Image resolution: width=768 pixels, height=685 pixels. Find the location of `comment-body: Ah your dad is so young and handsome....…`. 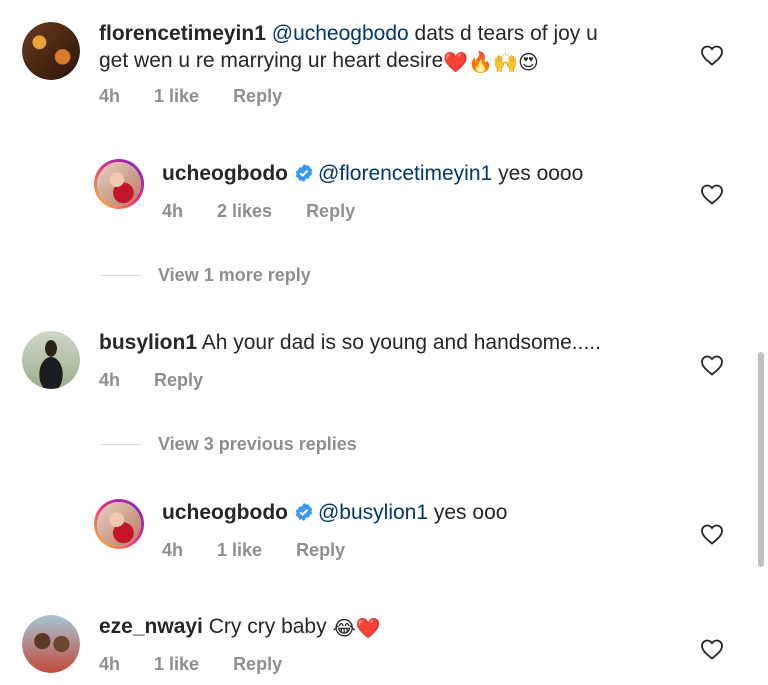

comment-body: Ah your dad is so young and handsome....… is located at coordinates (401, 342).